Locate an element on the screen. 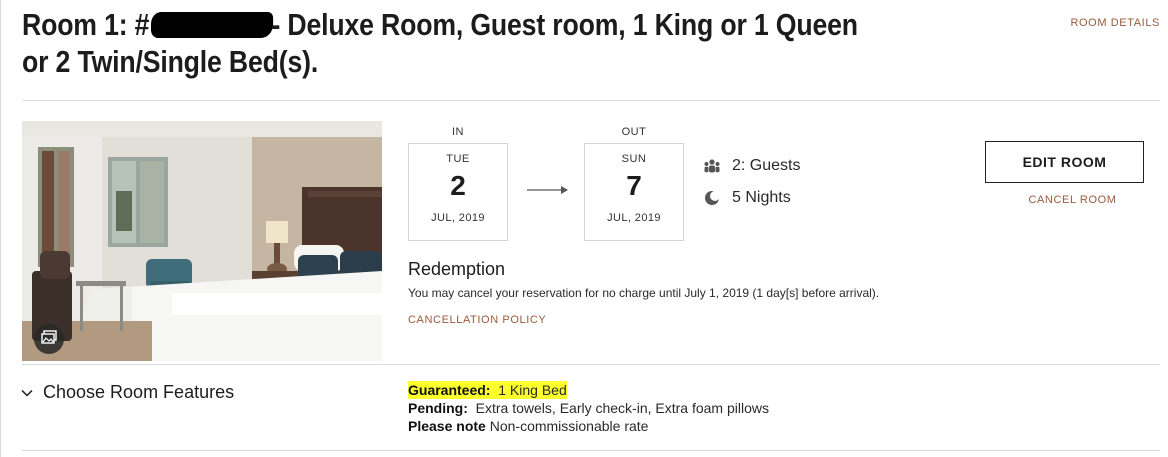 The height and width of the screenshot is (457, 1168). guaranteed-label: Guaranteed: is located at coordinates (449, 390).